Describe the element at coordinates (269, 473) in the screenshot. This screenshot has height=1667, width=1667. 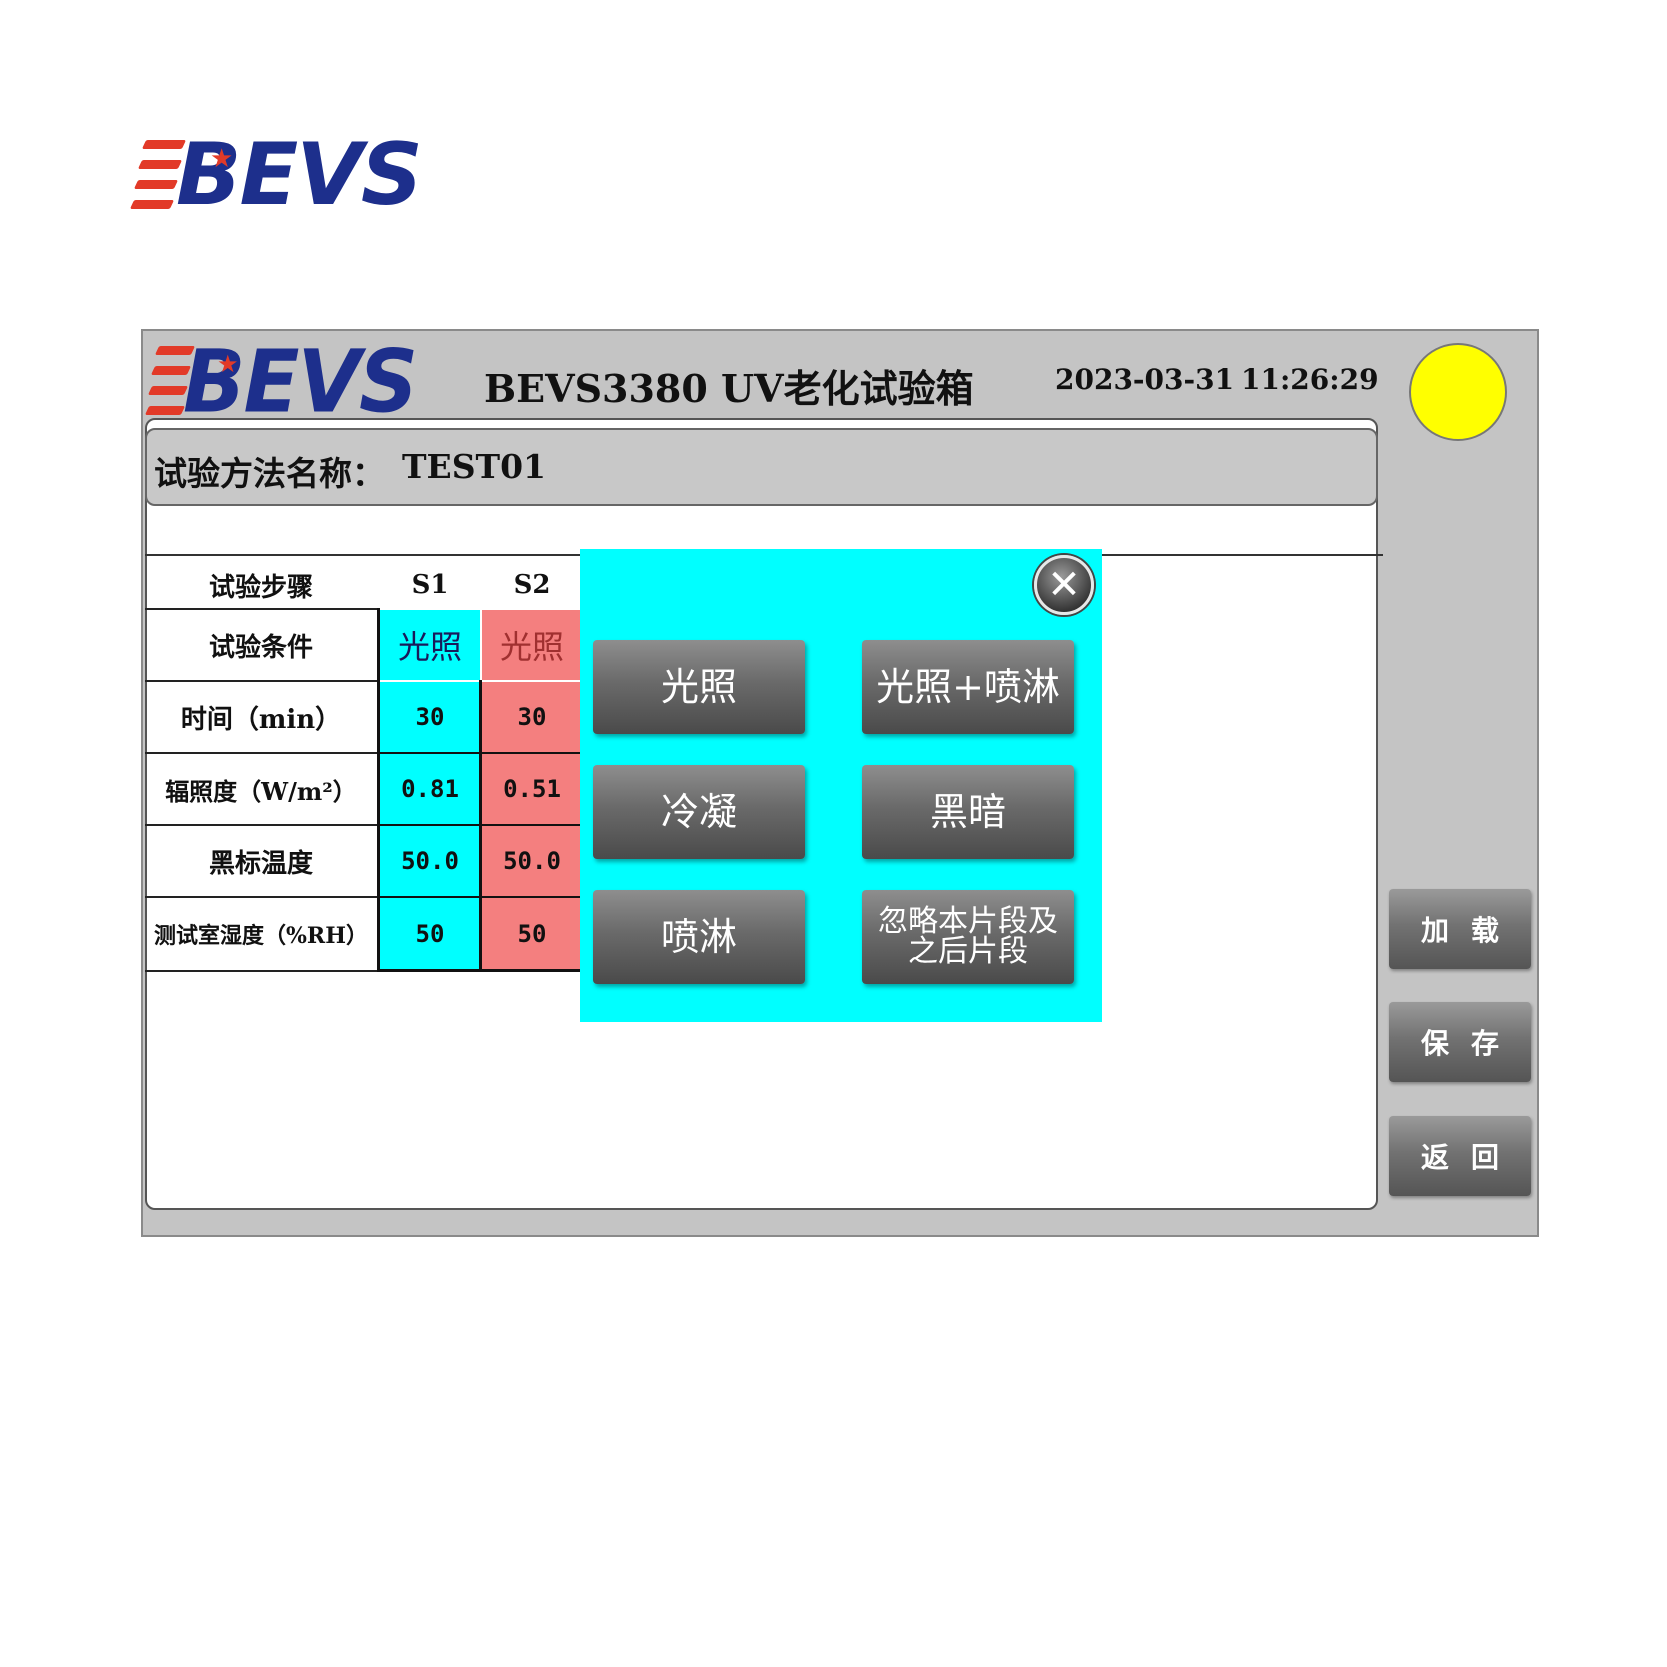
I see `method-label: 试验方法名称：` at that location.